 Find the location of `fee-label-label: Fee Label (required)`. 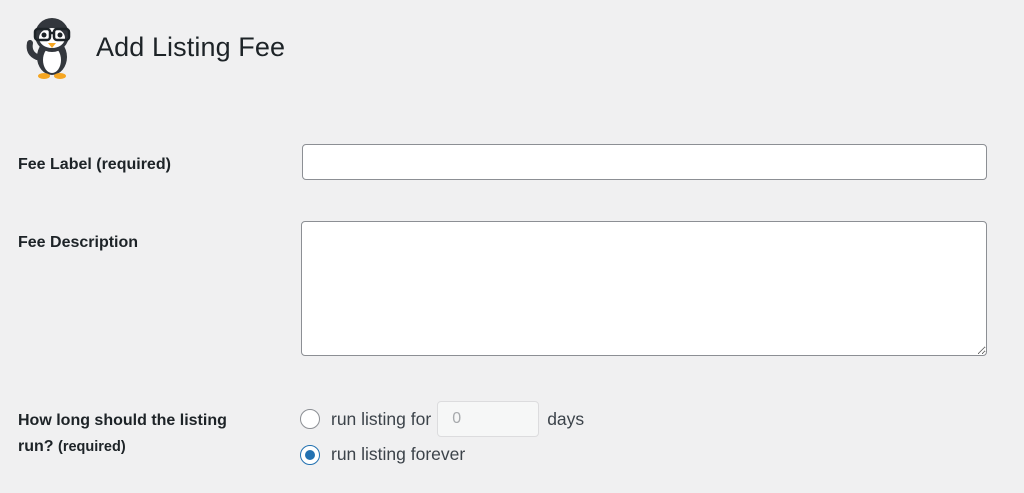

fee-label-label: Fee Label (required) is located at coordinates (94, 164).